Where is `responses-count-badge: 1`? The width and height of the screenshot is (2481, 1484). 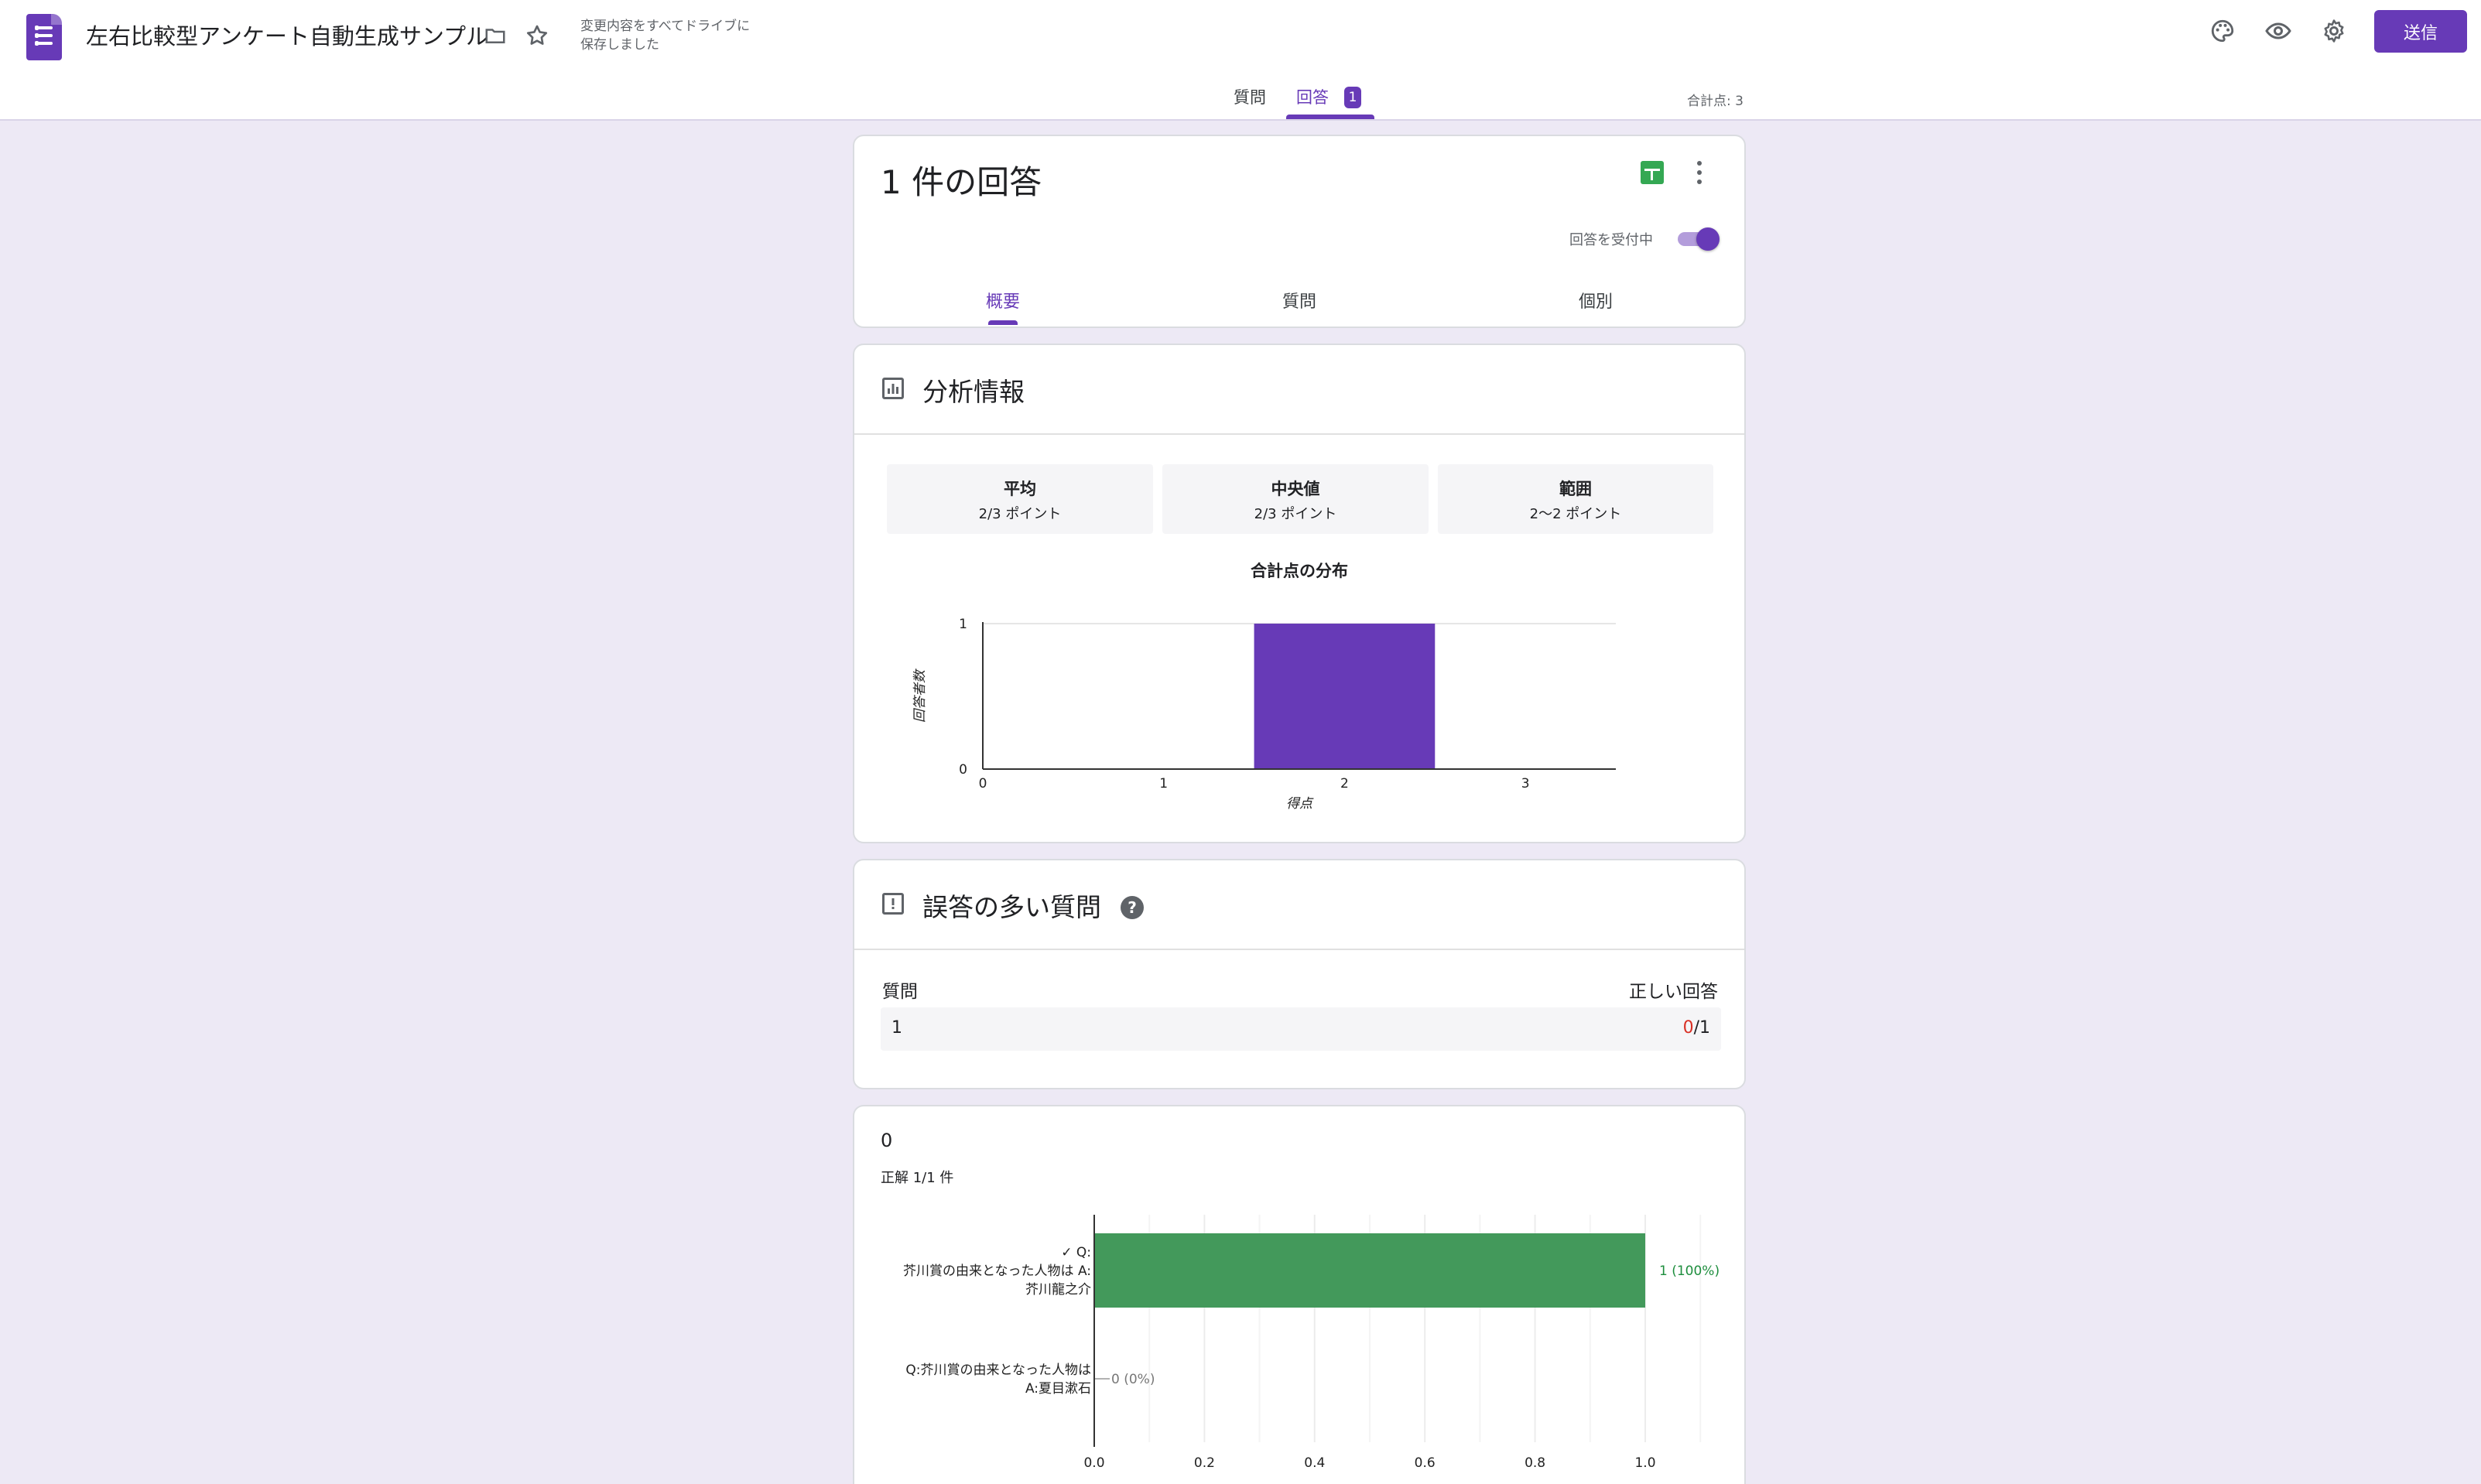 responses-count-badge: 1 is located at coordinates (1353, 98).